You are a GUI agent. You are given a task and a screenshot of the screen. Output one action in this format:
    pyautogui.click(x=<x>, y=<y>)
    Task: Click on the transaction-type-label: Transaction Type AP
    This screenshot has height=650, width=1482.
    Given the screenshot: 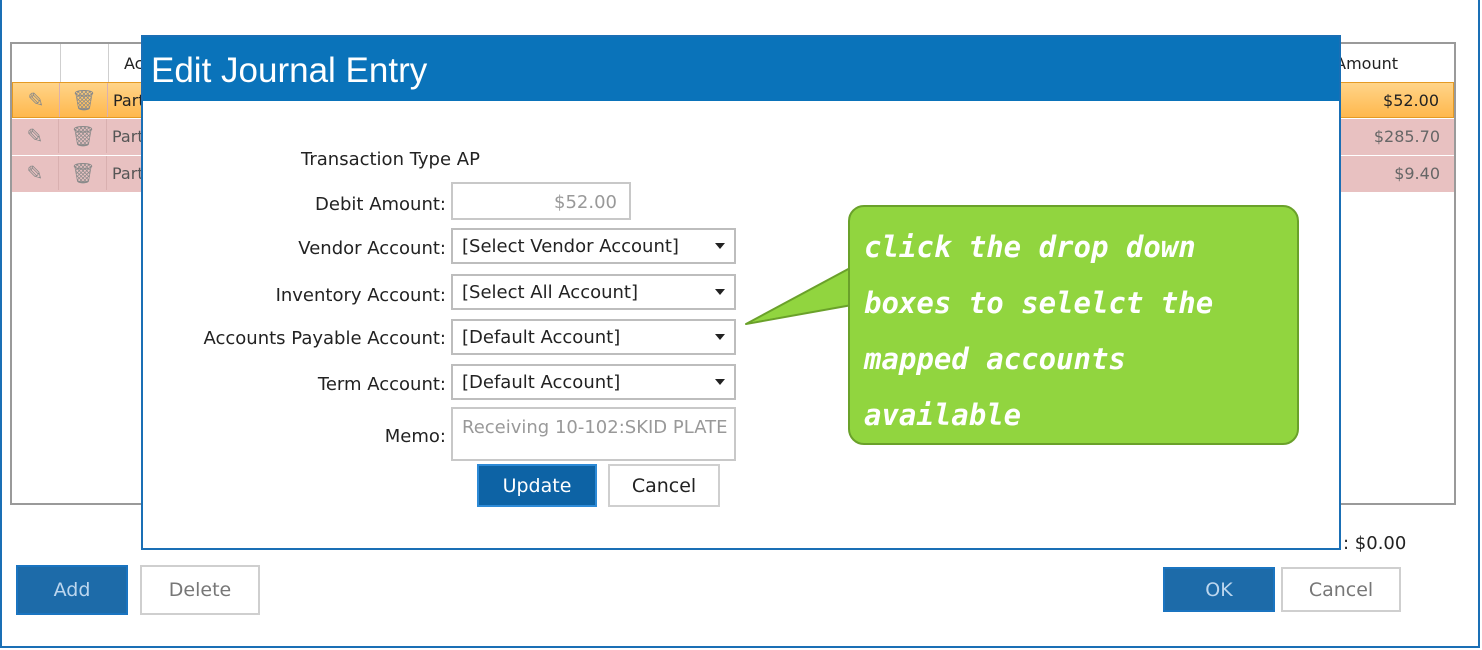 What is the action you would take?
    pyautogui.click(x=390, y=159)
    